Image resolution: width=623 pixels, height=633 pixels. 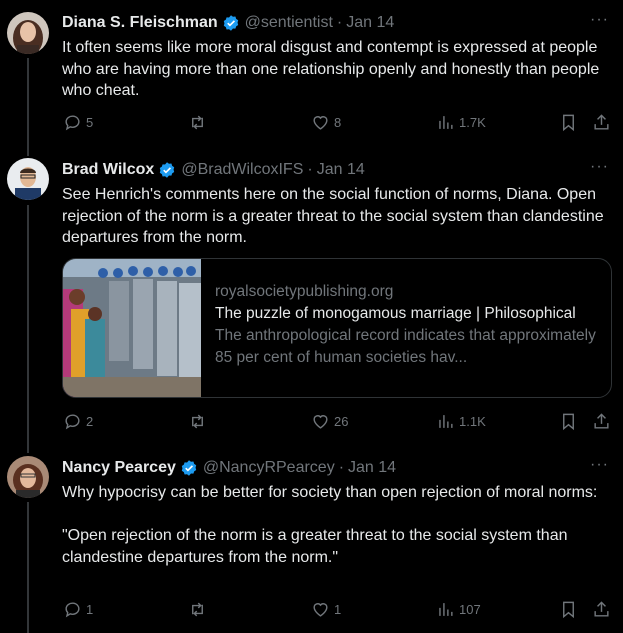 What do you see at coordinates (304, 291) in the screenshot?
I see `link-card-domain: royalsocietypublishing.org` at bounding box center [304, 291].